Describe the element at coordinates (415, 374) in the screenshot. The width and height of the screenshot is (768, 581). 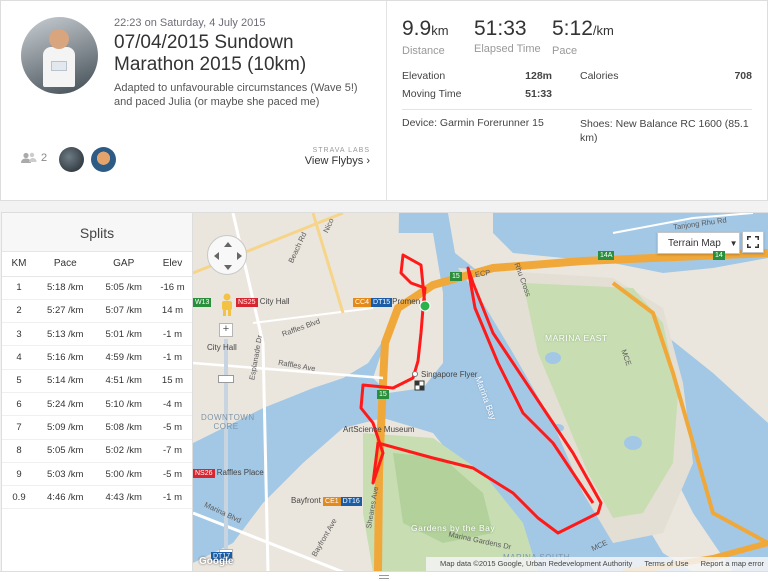
I see `singapore-flyer-dot` at that location.